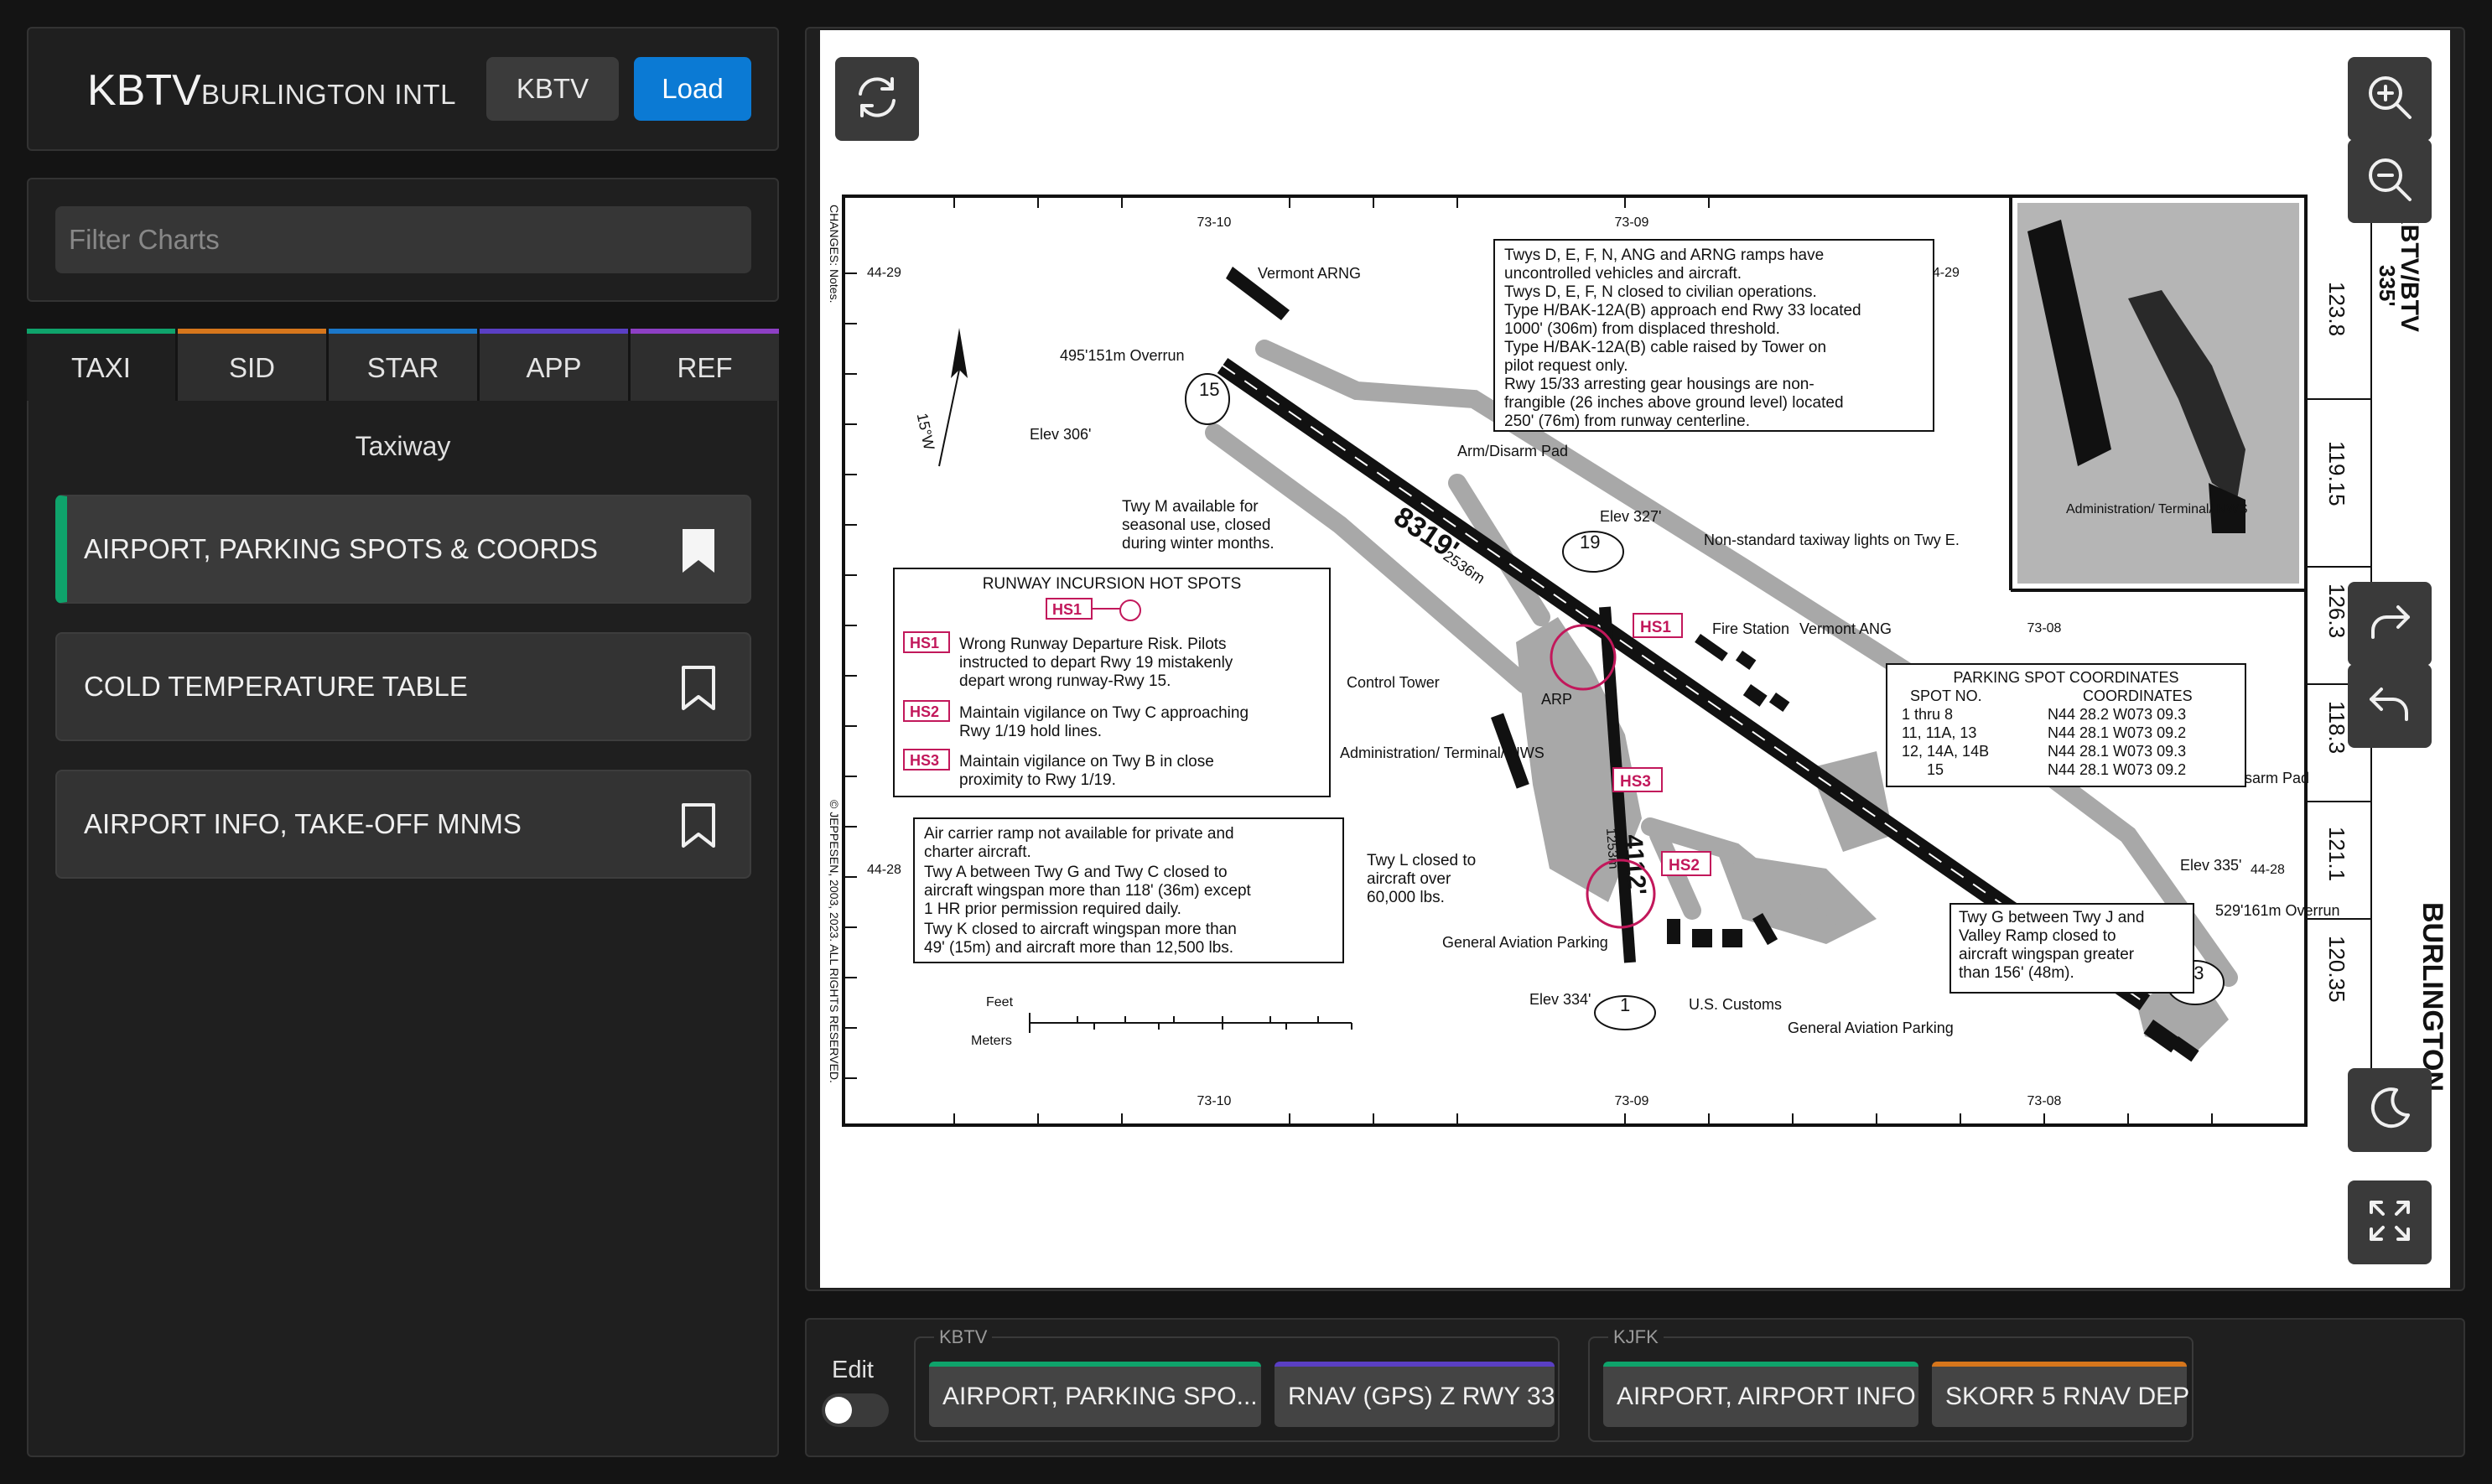 The width and height of the screenshot is (2492, 1484). I want to click on airport-code: KBTV, so click(144, 90).